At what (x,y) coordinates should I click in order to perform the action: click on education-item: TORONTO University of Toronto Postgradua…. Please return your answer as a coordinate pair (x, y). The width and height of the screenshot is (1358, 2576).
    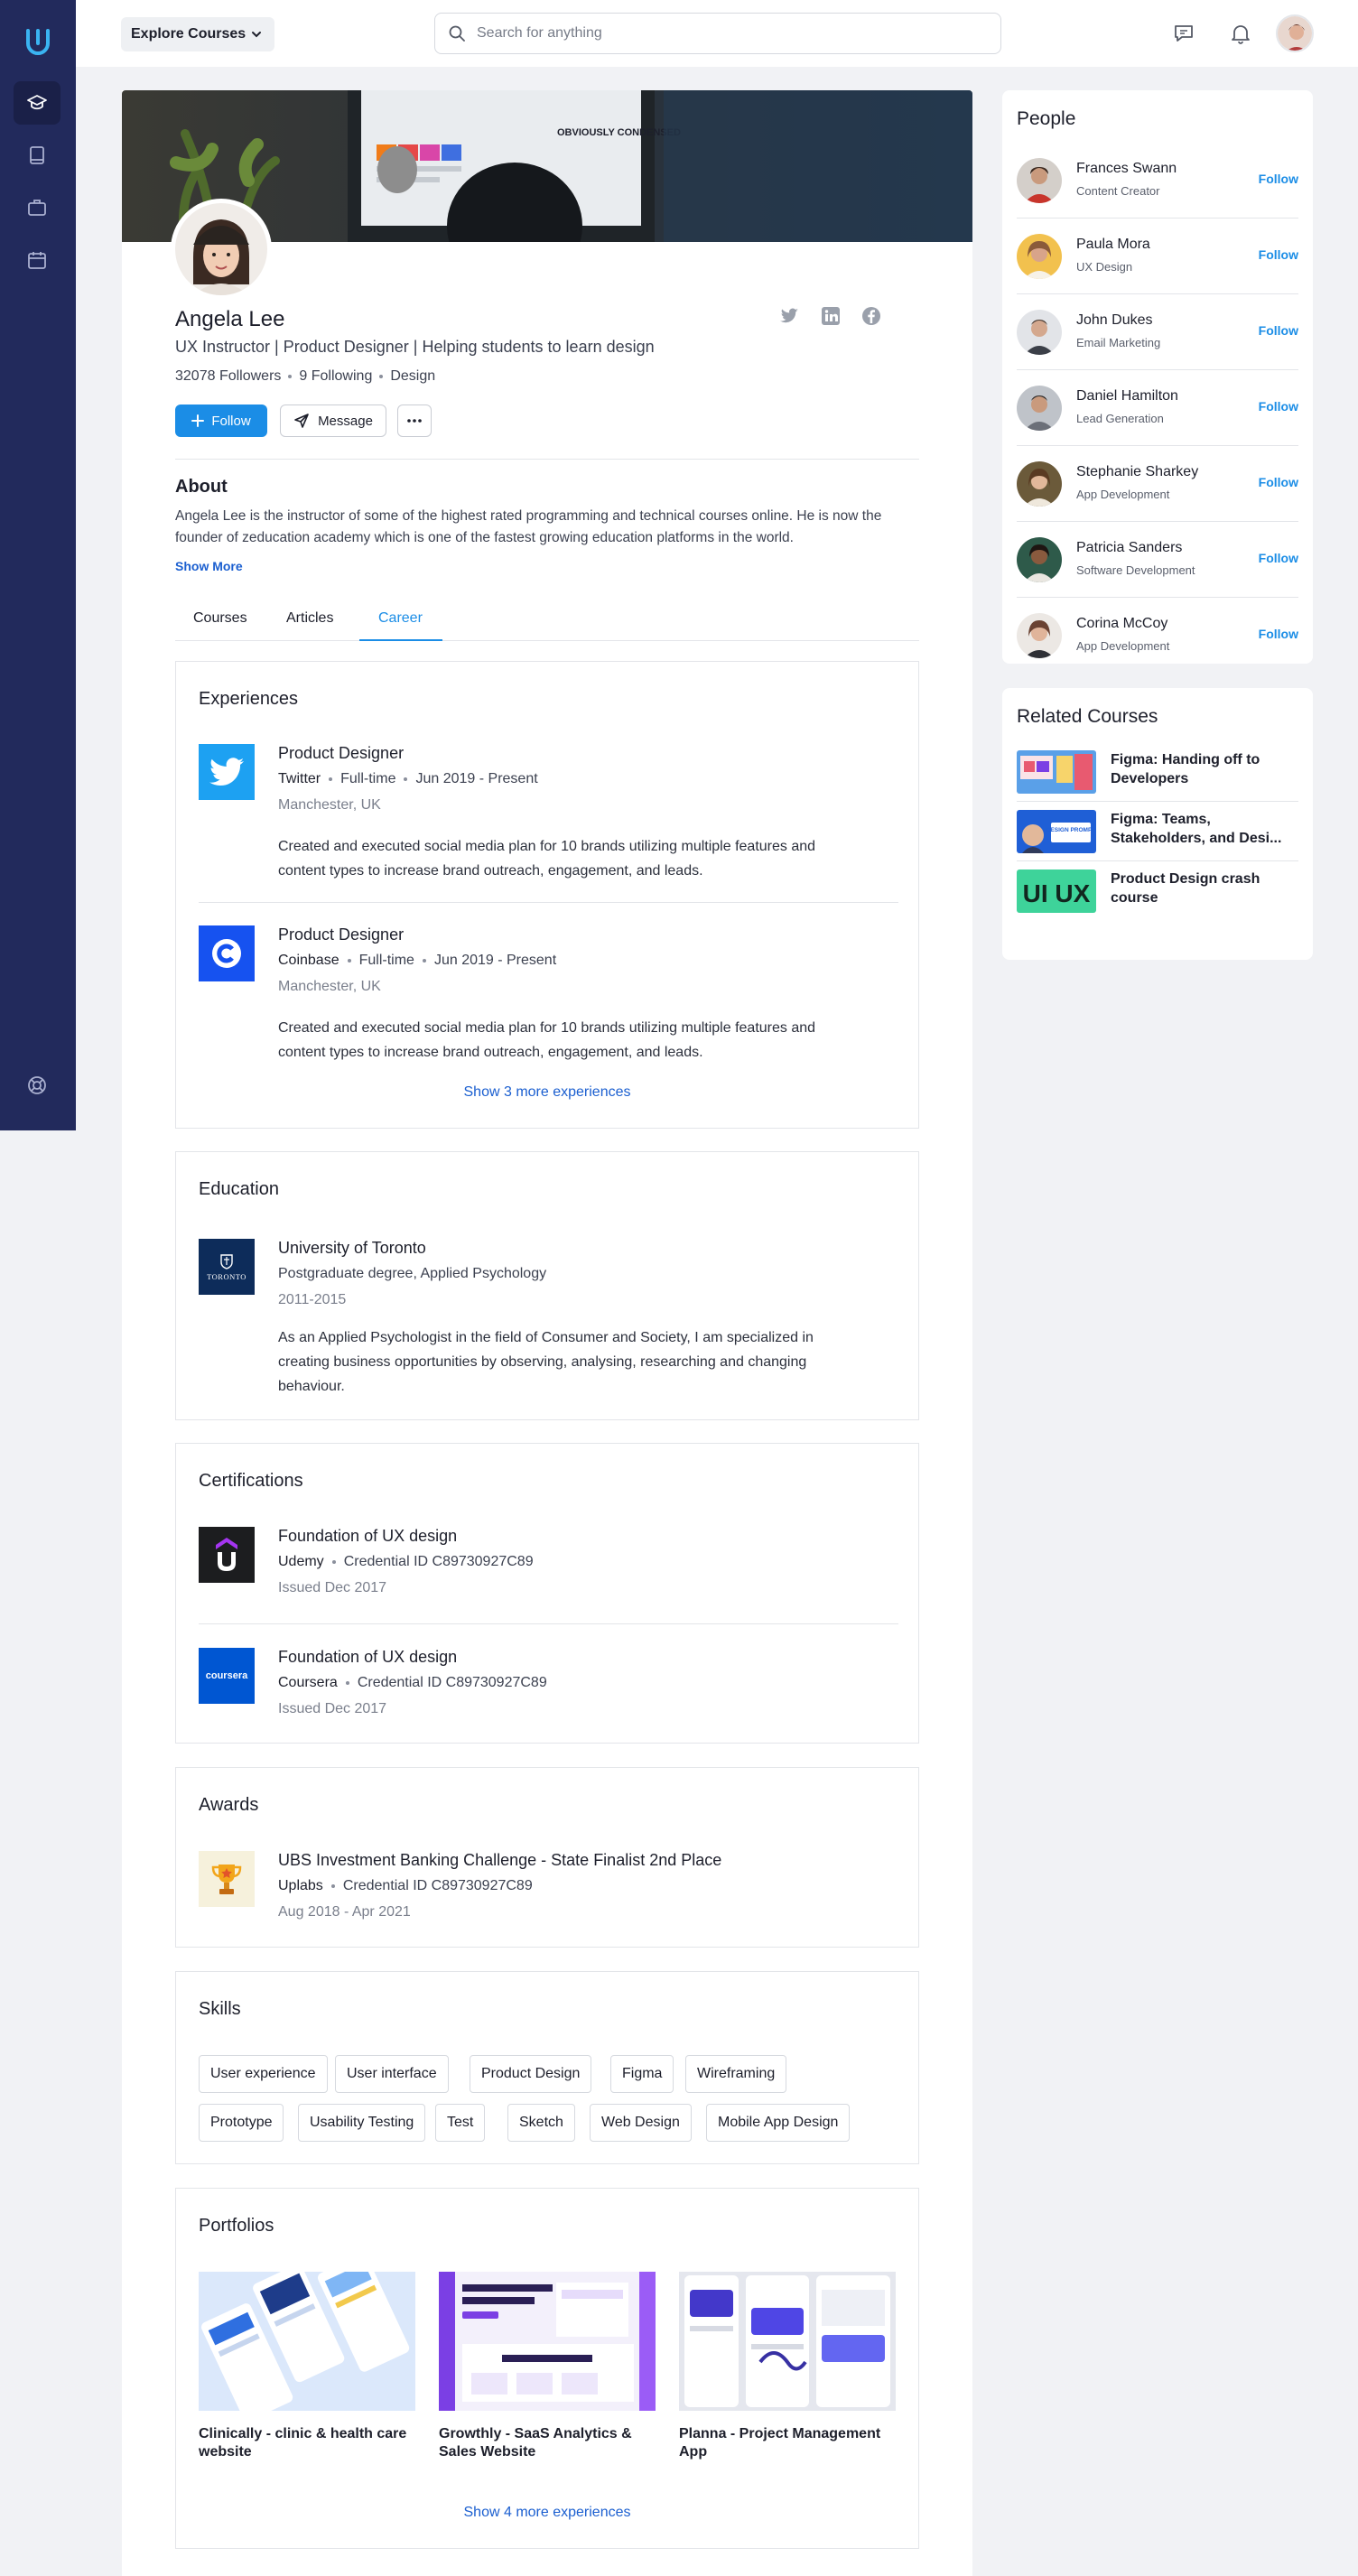
    Looking at the image, I should click on (548, 1320).